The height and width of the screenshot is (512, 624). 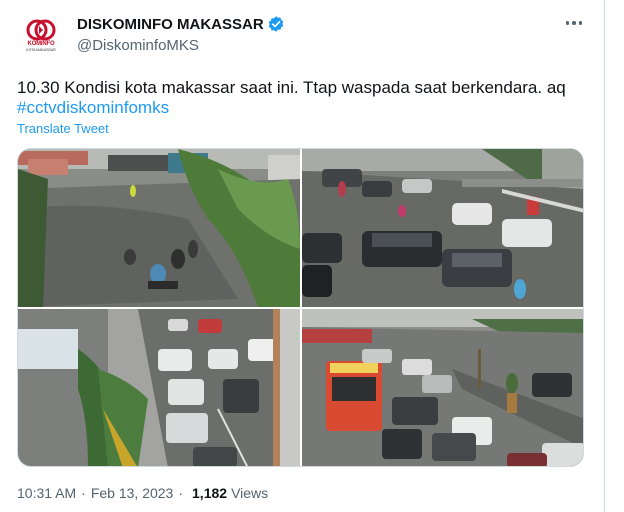 I want to click on author-handle: @DiskominfoMKS, so click(x=138, y=45).